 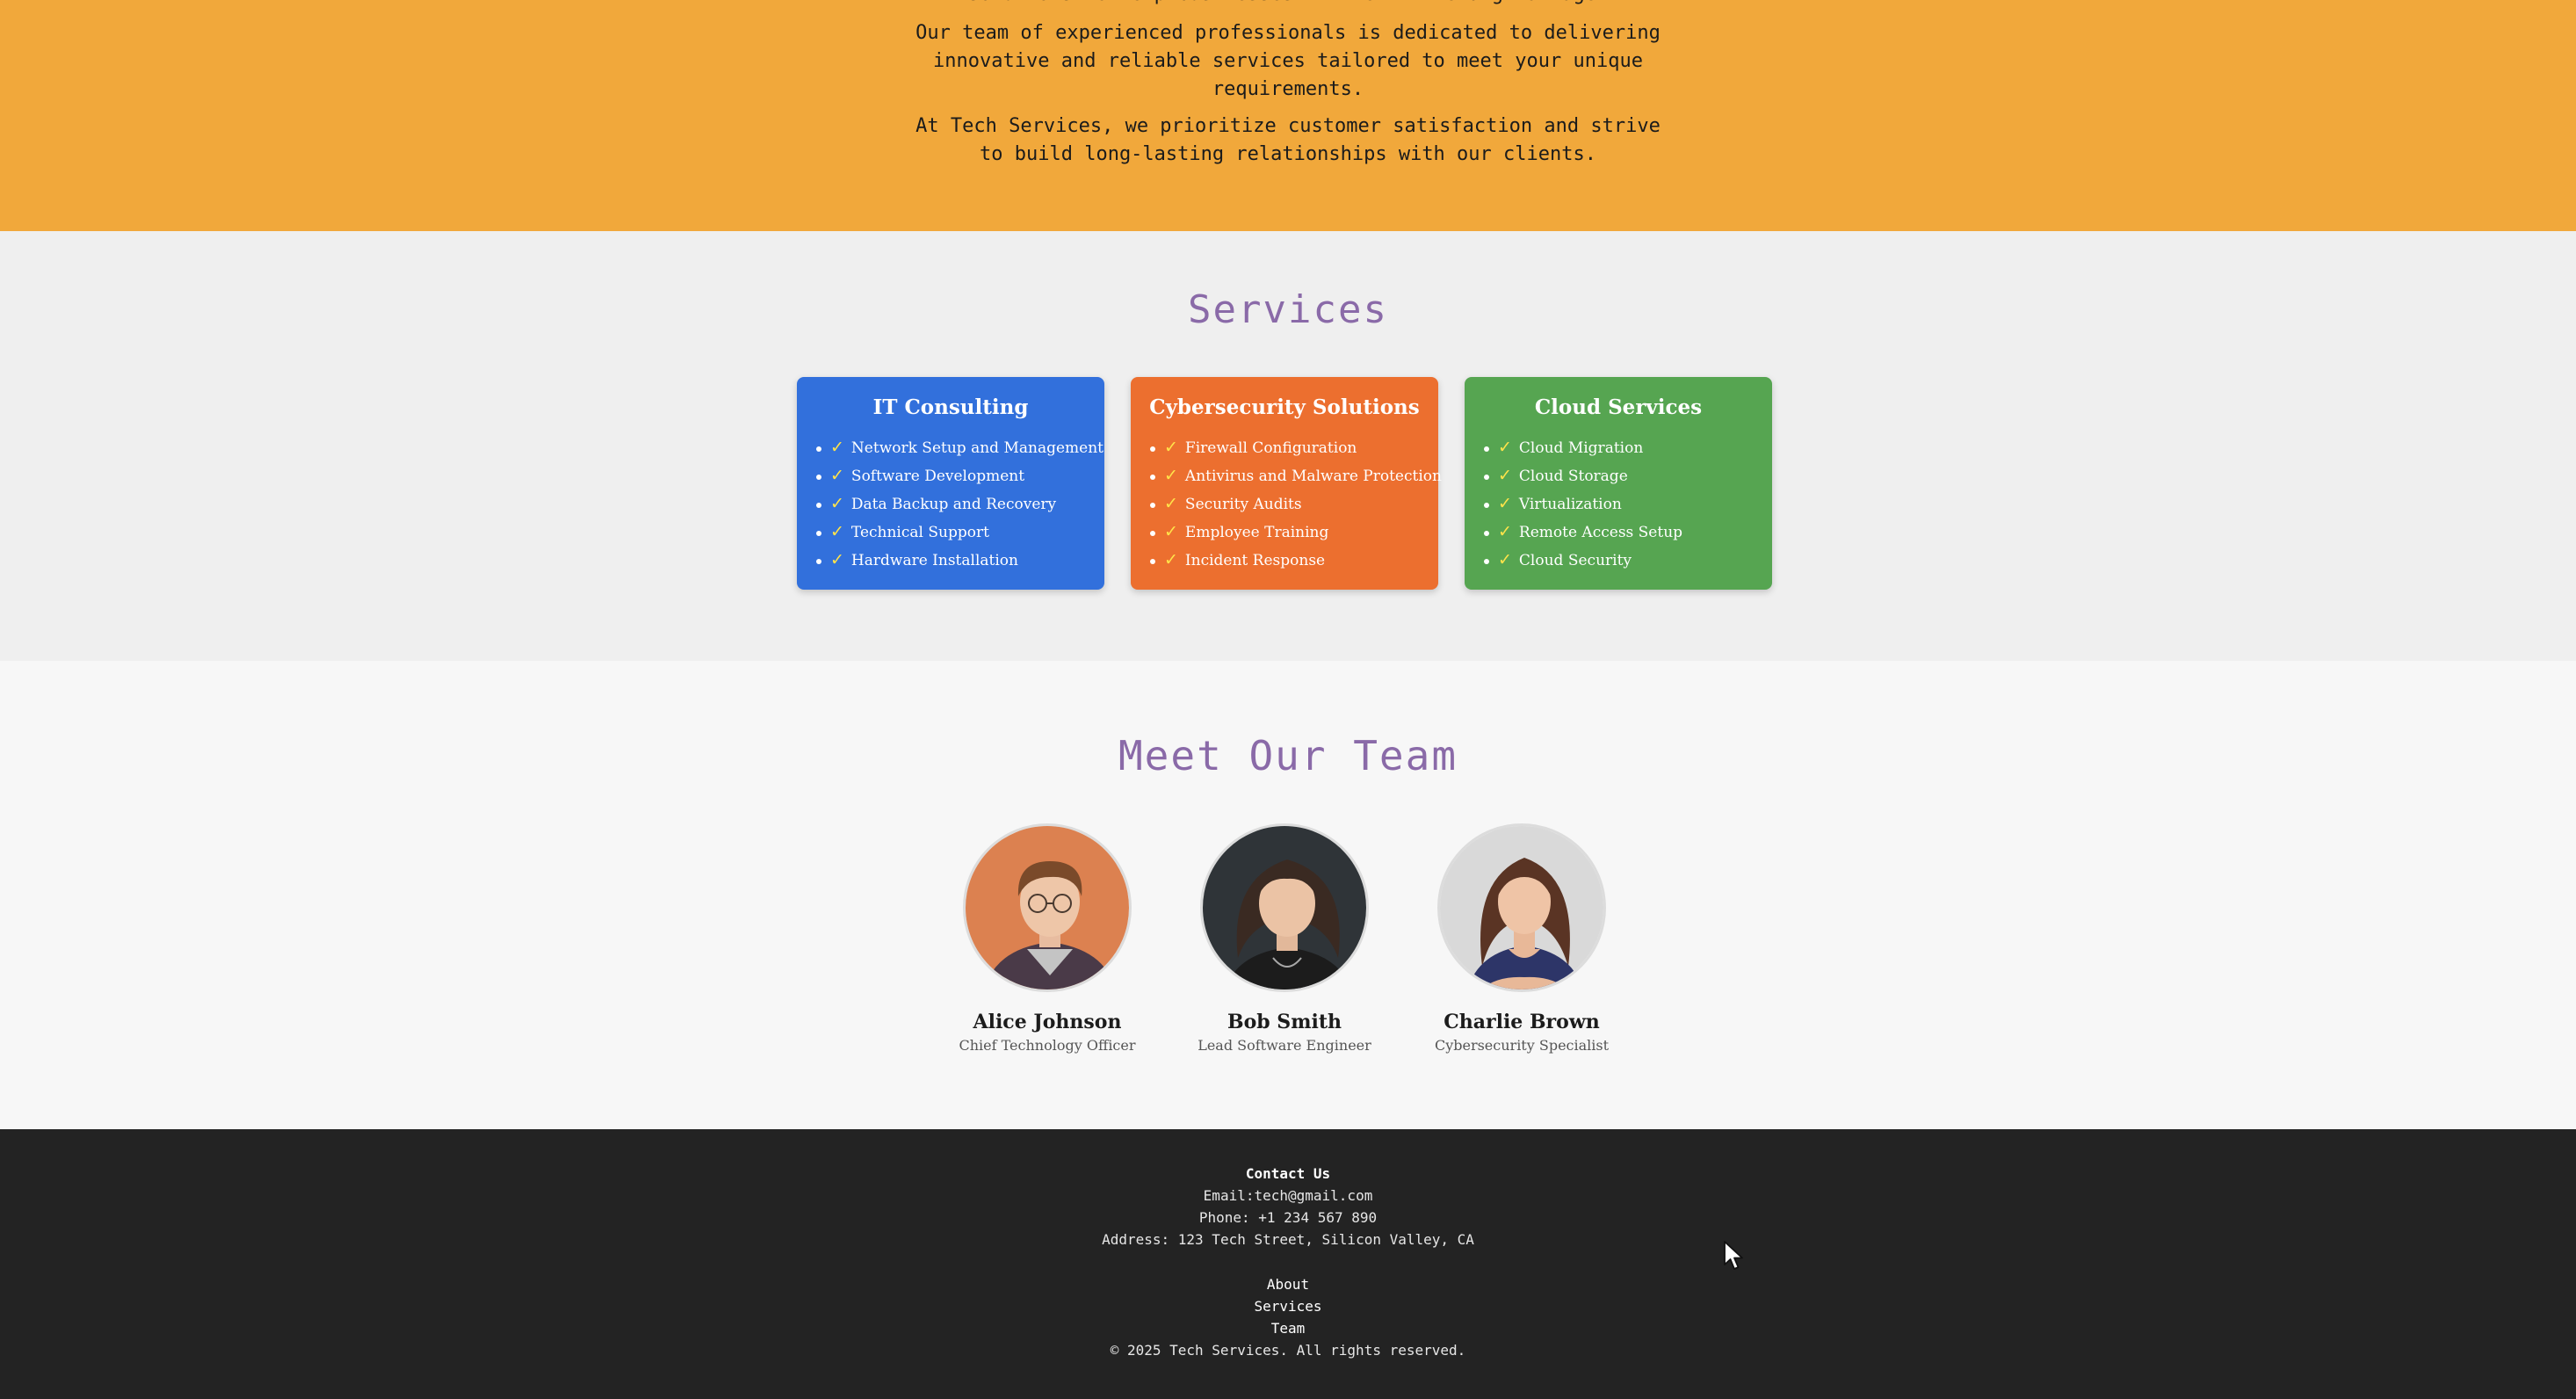 I want to click on service-item-label: Cloud Migration, so click(x=1581, y=448).